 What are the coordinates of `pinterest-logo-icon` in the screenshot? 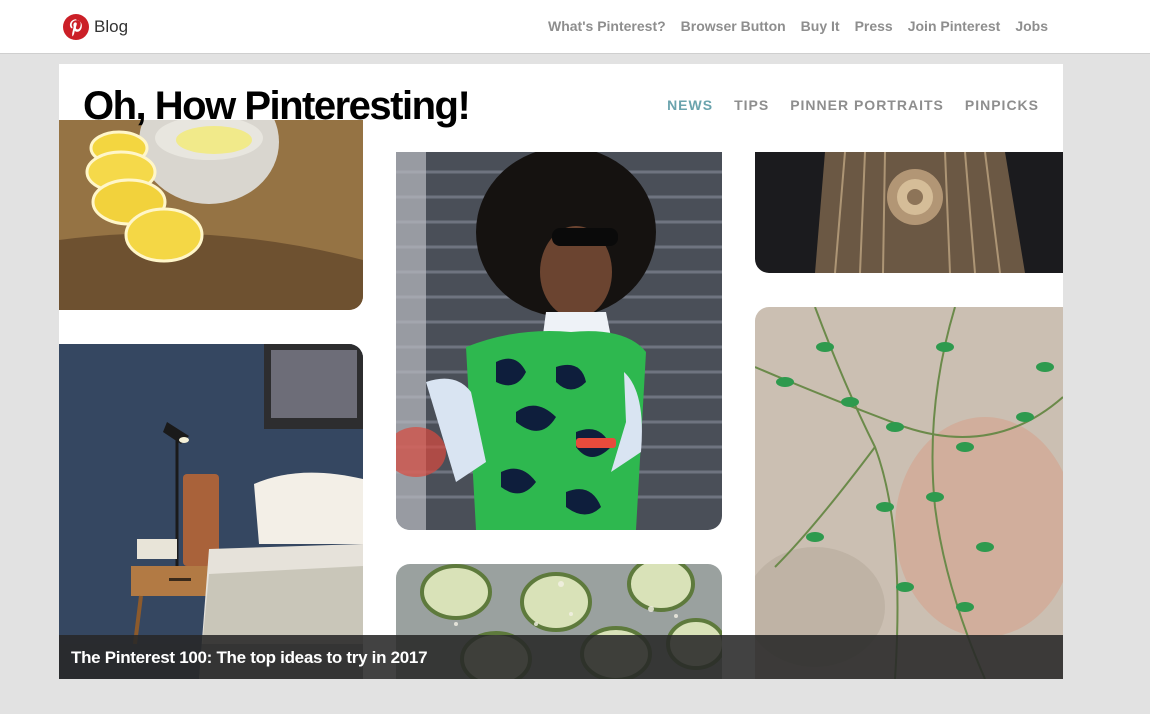 It's located at (76, 27).